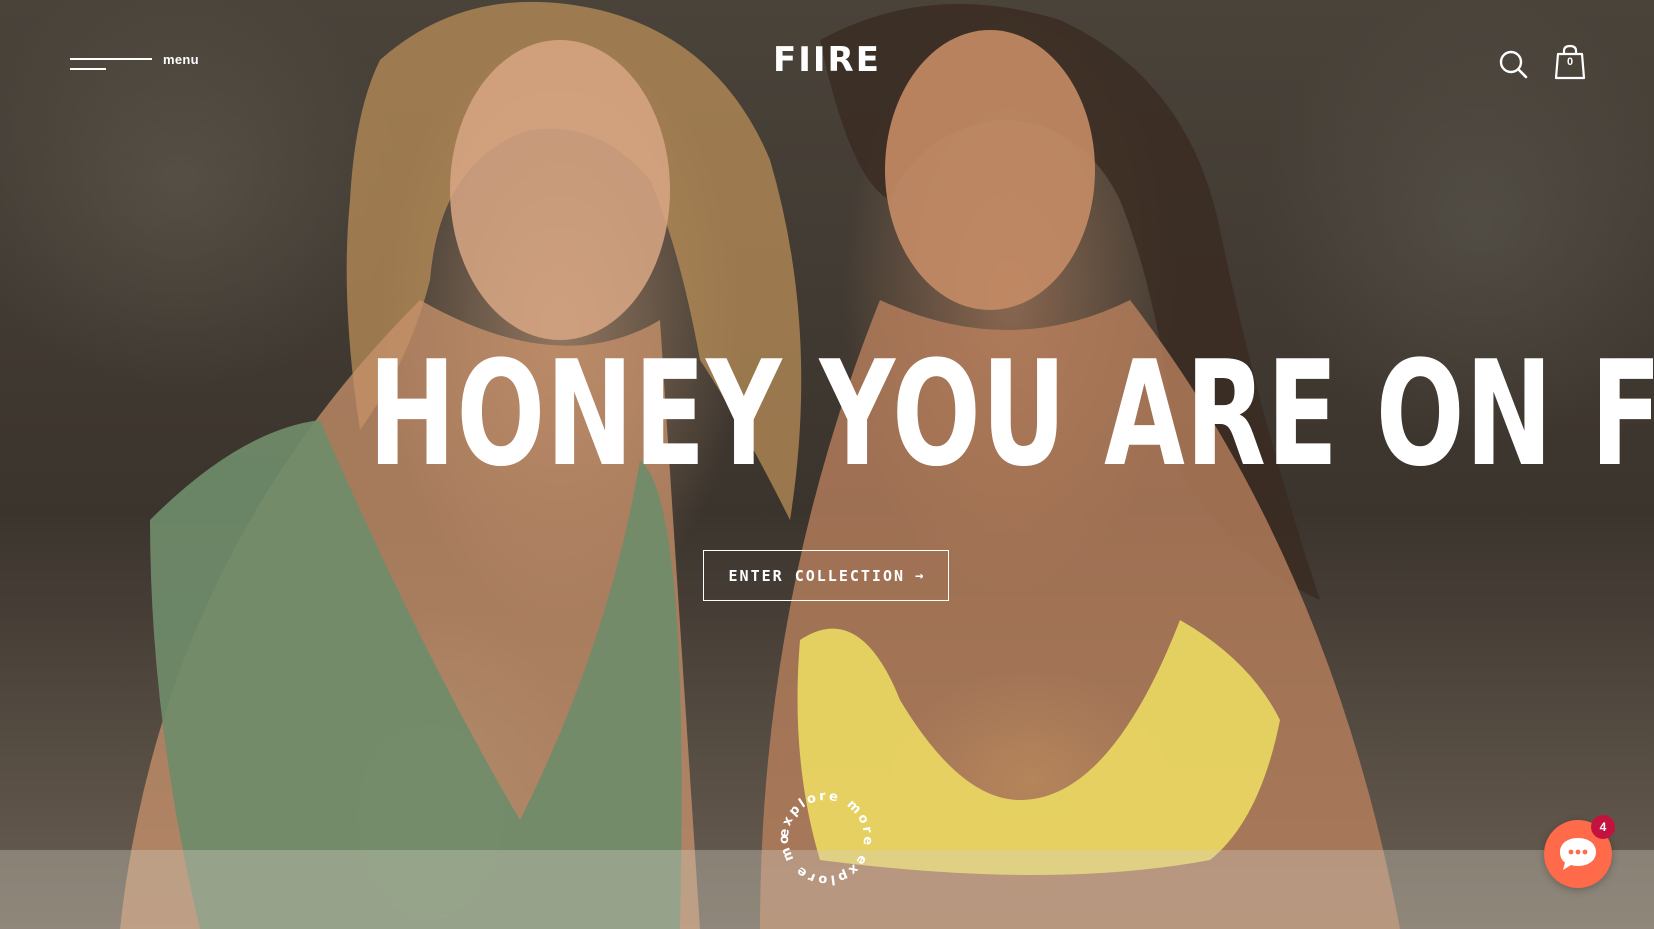 The height and width of the screenshot is (929, 1654). Describe the element at coordinates (817, 575) in the screenshot. I see `enter-collection-label: ENTER COLLECTION` at that location.